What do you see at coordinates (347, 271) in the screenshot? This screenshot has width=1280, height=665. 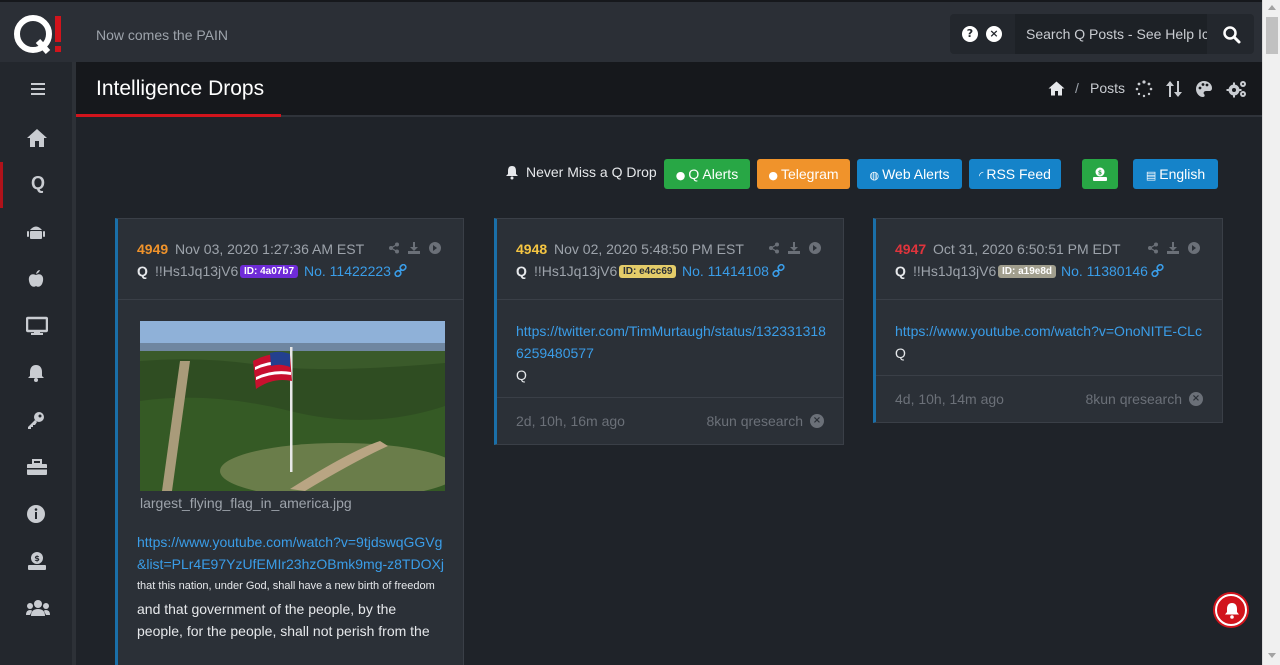 I see `post-board-number: No. 11422223` at bounding box center [347, 271].